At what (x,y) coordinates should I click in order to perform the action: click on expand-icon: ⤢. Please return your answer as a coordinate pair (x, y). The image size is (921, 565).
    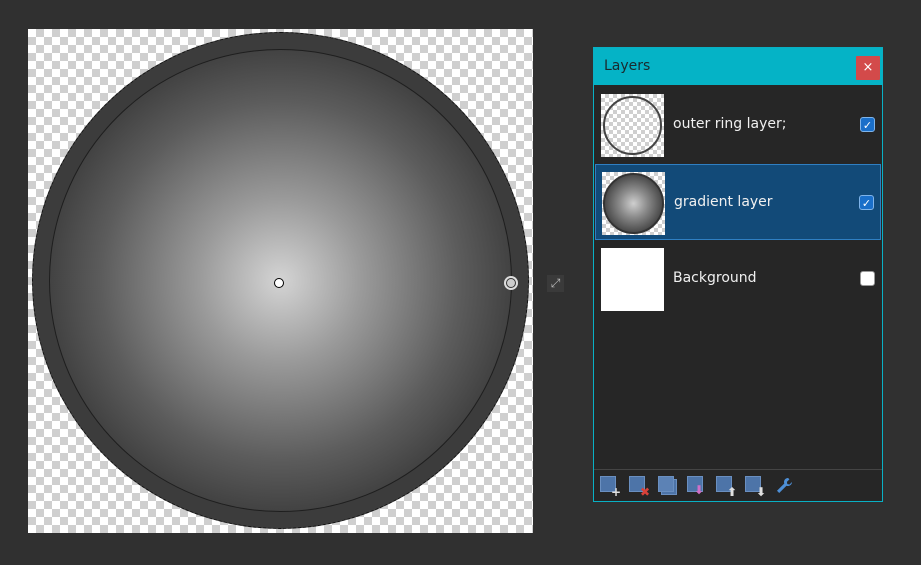
    Looking at the image, I should click on (555, 283).